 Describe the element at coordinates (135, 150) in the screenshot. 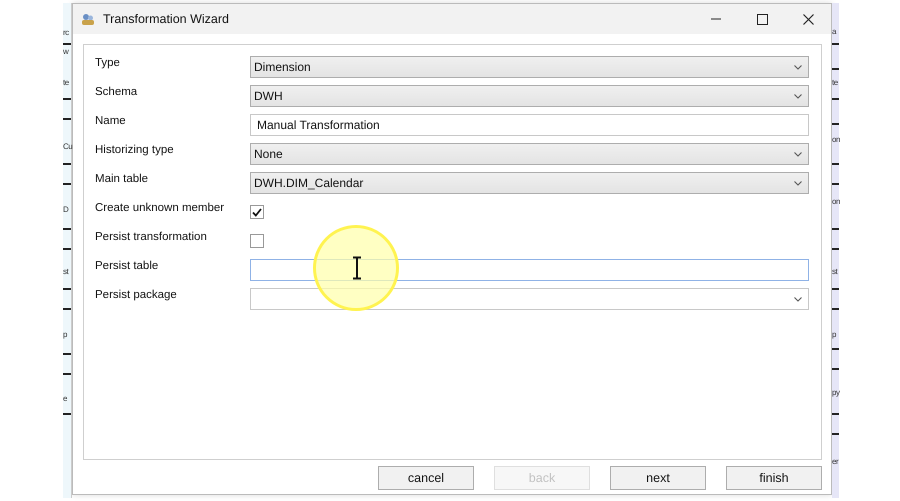

I see `field-label: Historizing type` at that location.